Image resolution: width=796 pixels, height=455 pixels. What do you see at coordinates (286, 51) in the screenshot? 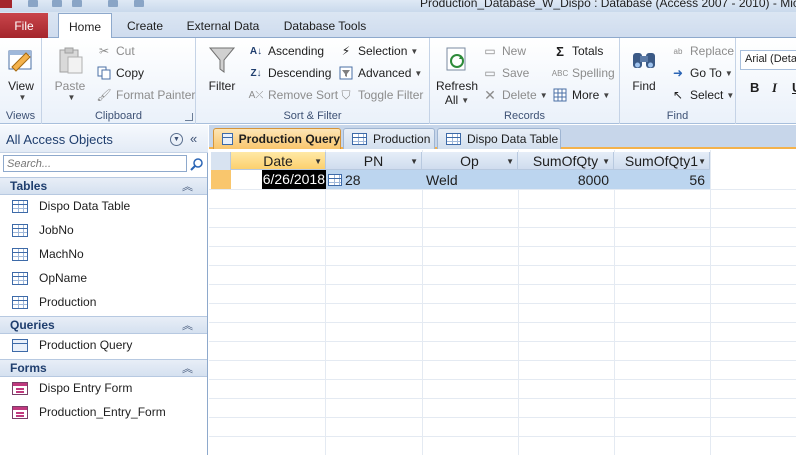
I see `ascending-button: A↓ Ascending` at bounding box center [286, 51].